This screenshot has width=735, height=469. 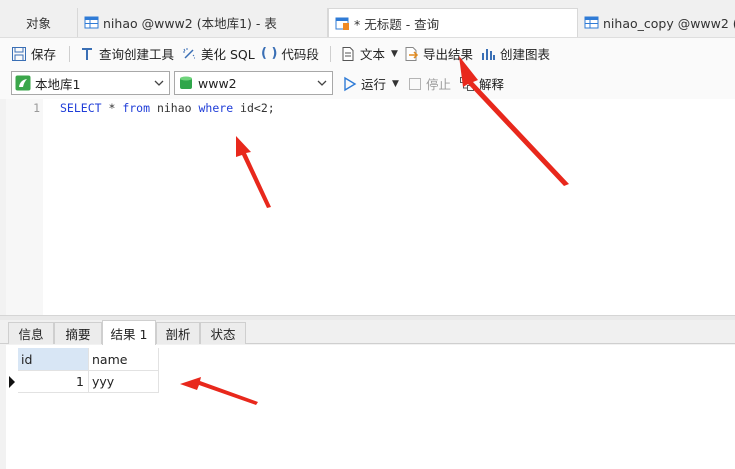 I want to click on sql-code-line: SELECT * from nihao where id<2;, so click(x=167, y=108).